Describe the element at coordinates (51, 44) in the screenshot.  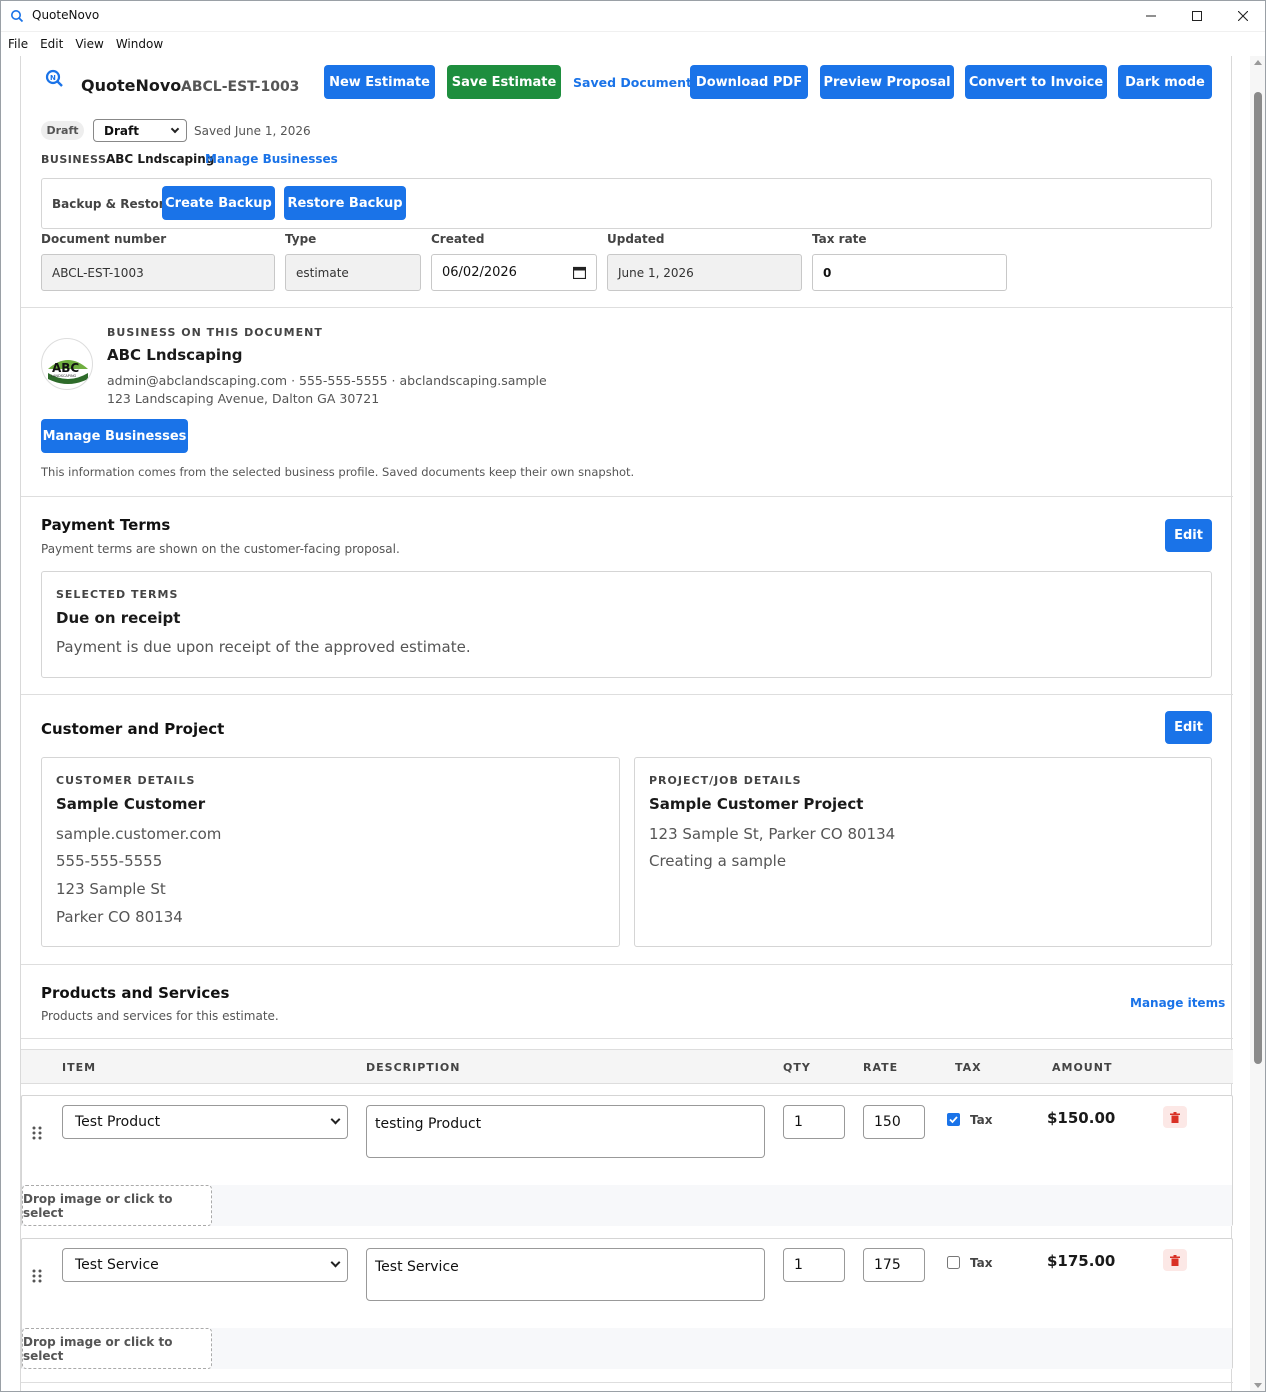
I see `menu-edit: Edit` at that location.